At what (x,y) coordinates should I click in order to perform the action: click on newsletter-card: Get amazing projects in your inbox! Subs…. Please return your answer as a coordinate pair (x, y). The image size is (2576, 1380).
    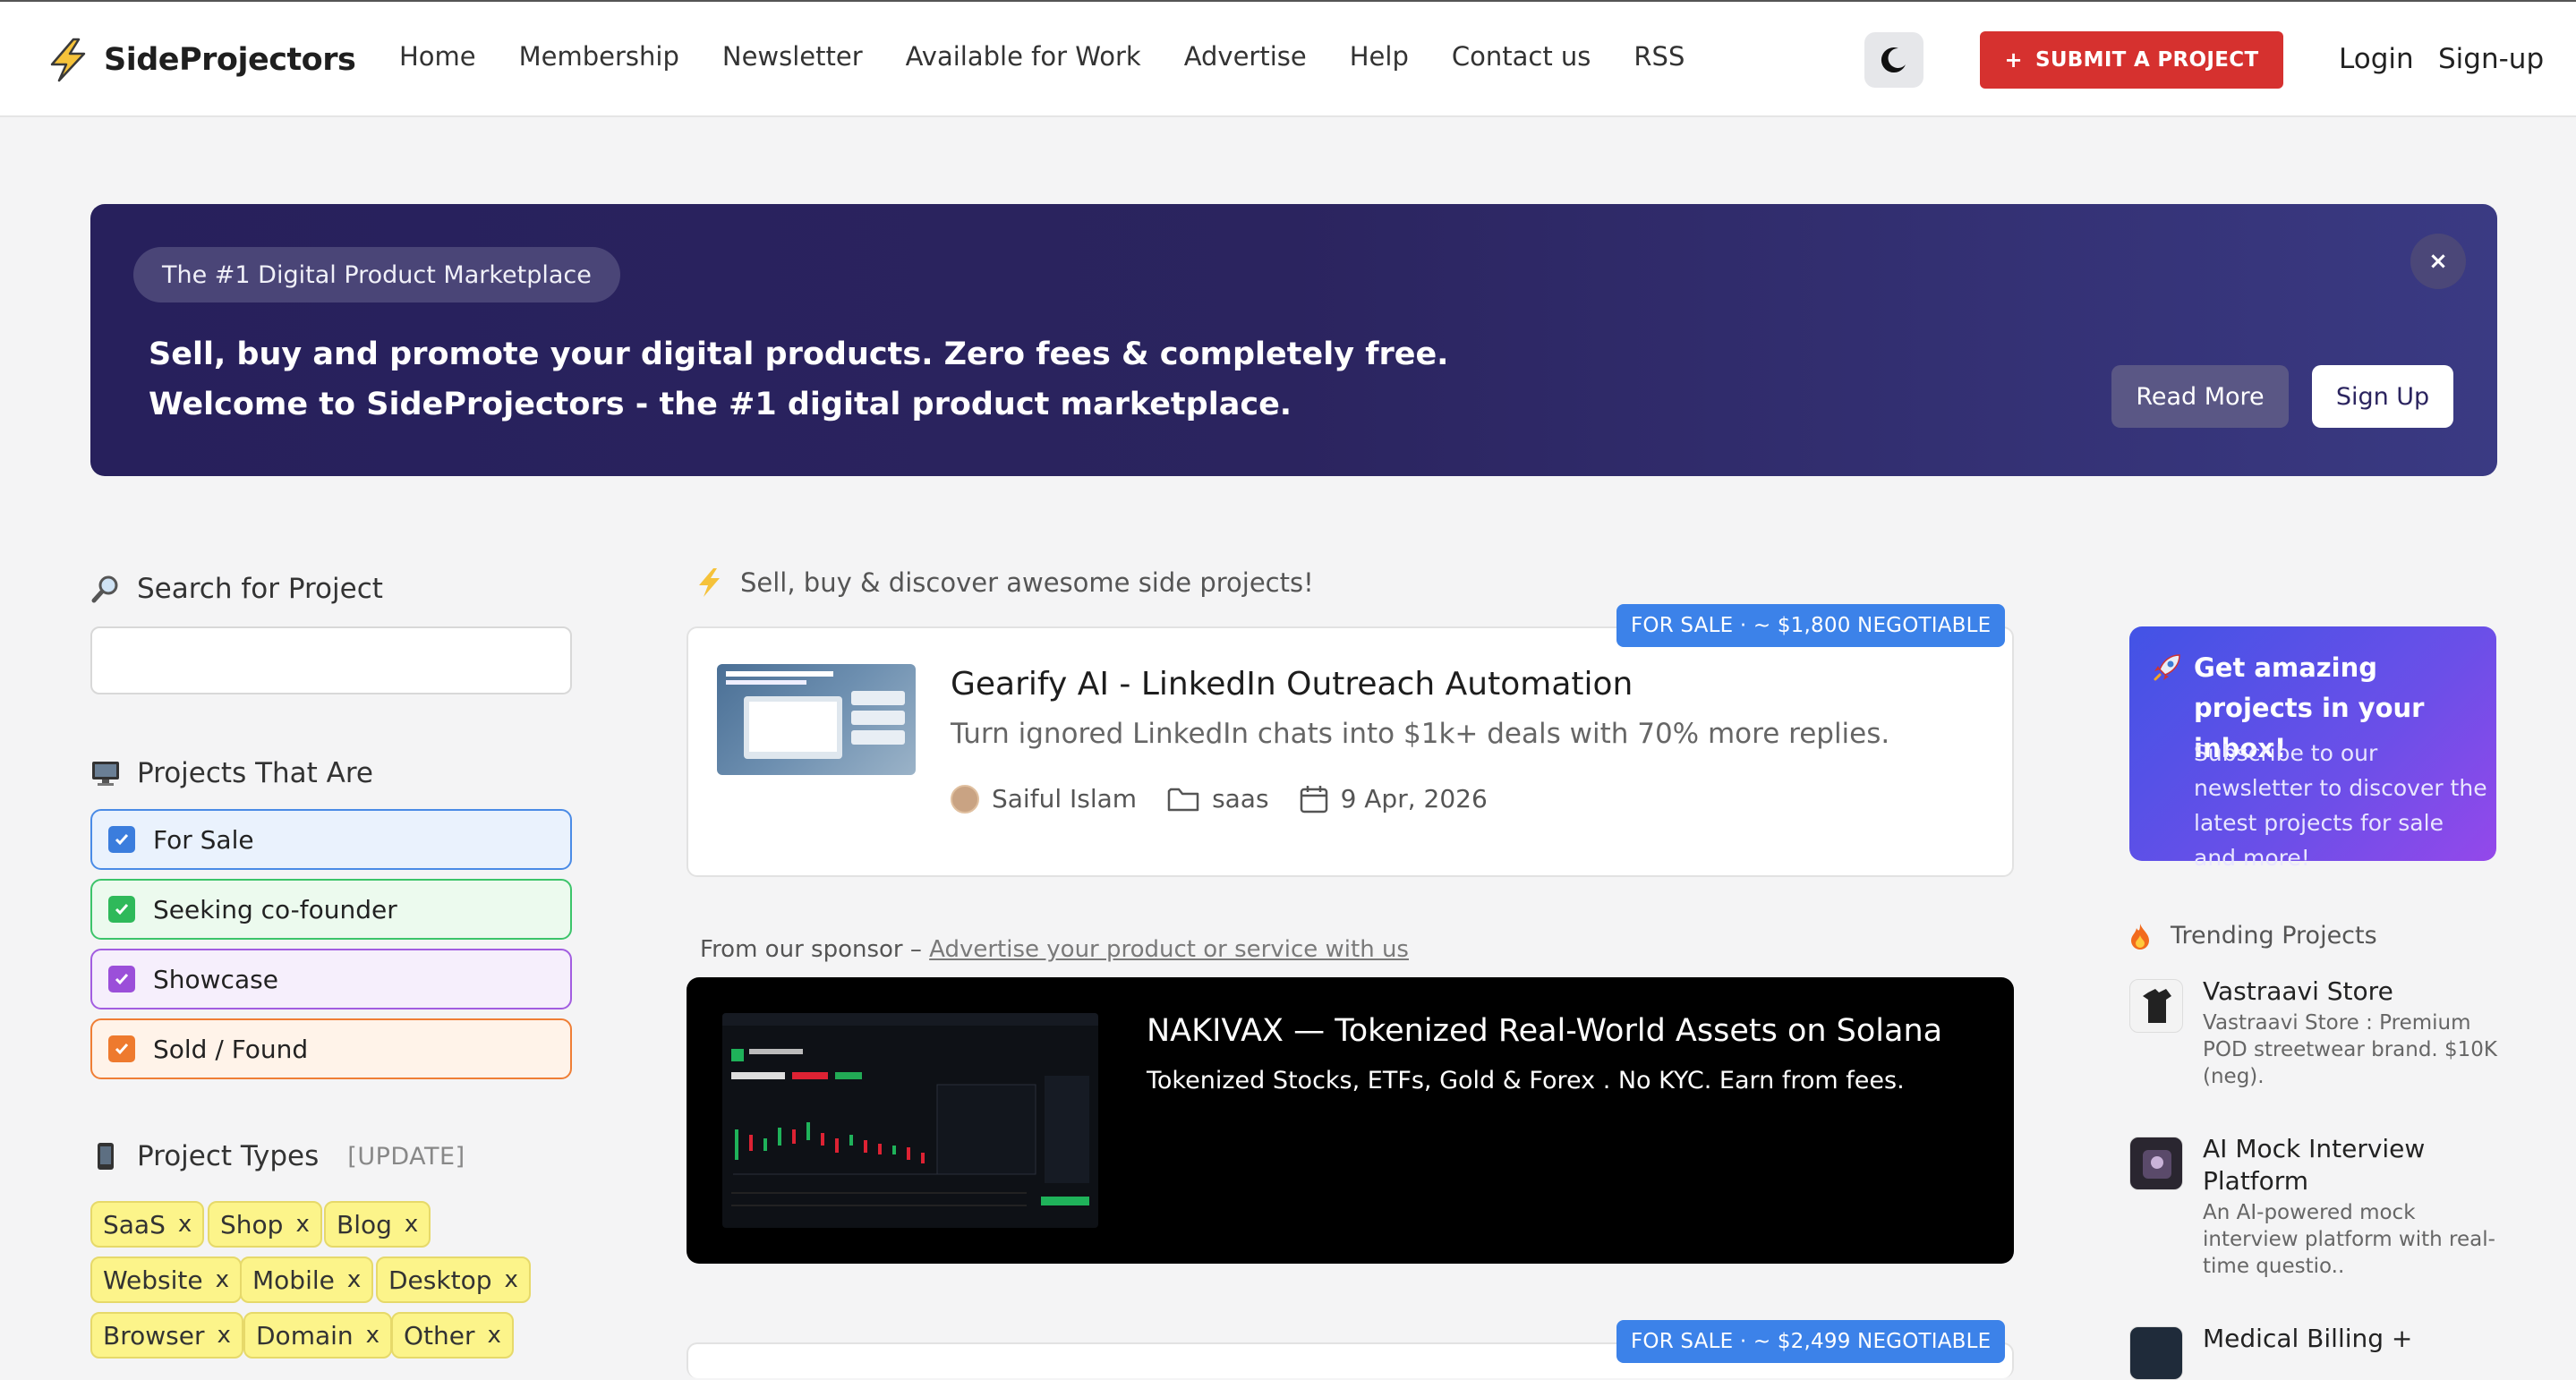
    Looking at the image, I should click on (2312, 748).